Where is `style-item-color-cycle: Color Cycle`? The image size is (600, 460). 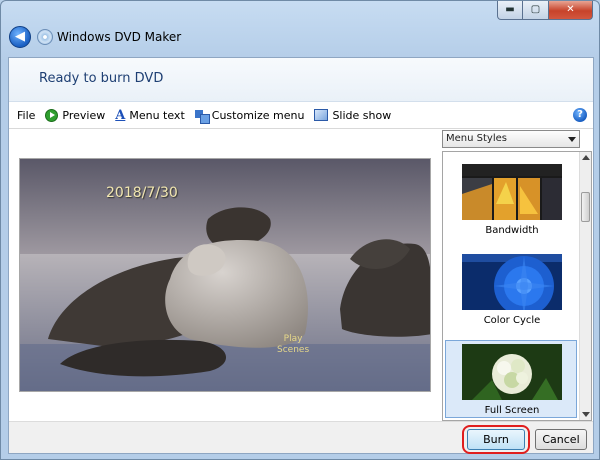
style-item-color-cycle: Color Cycle is located at coordinates (511, 289).